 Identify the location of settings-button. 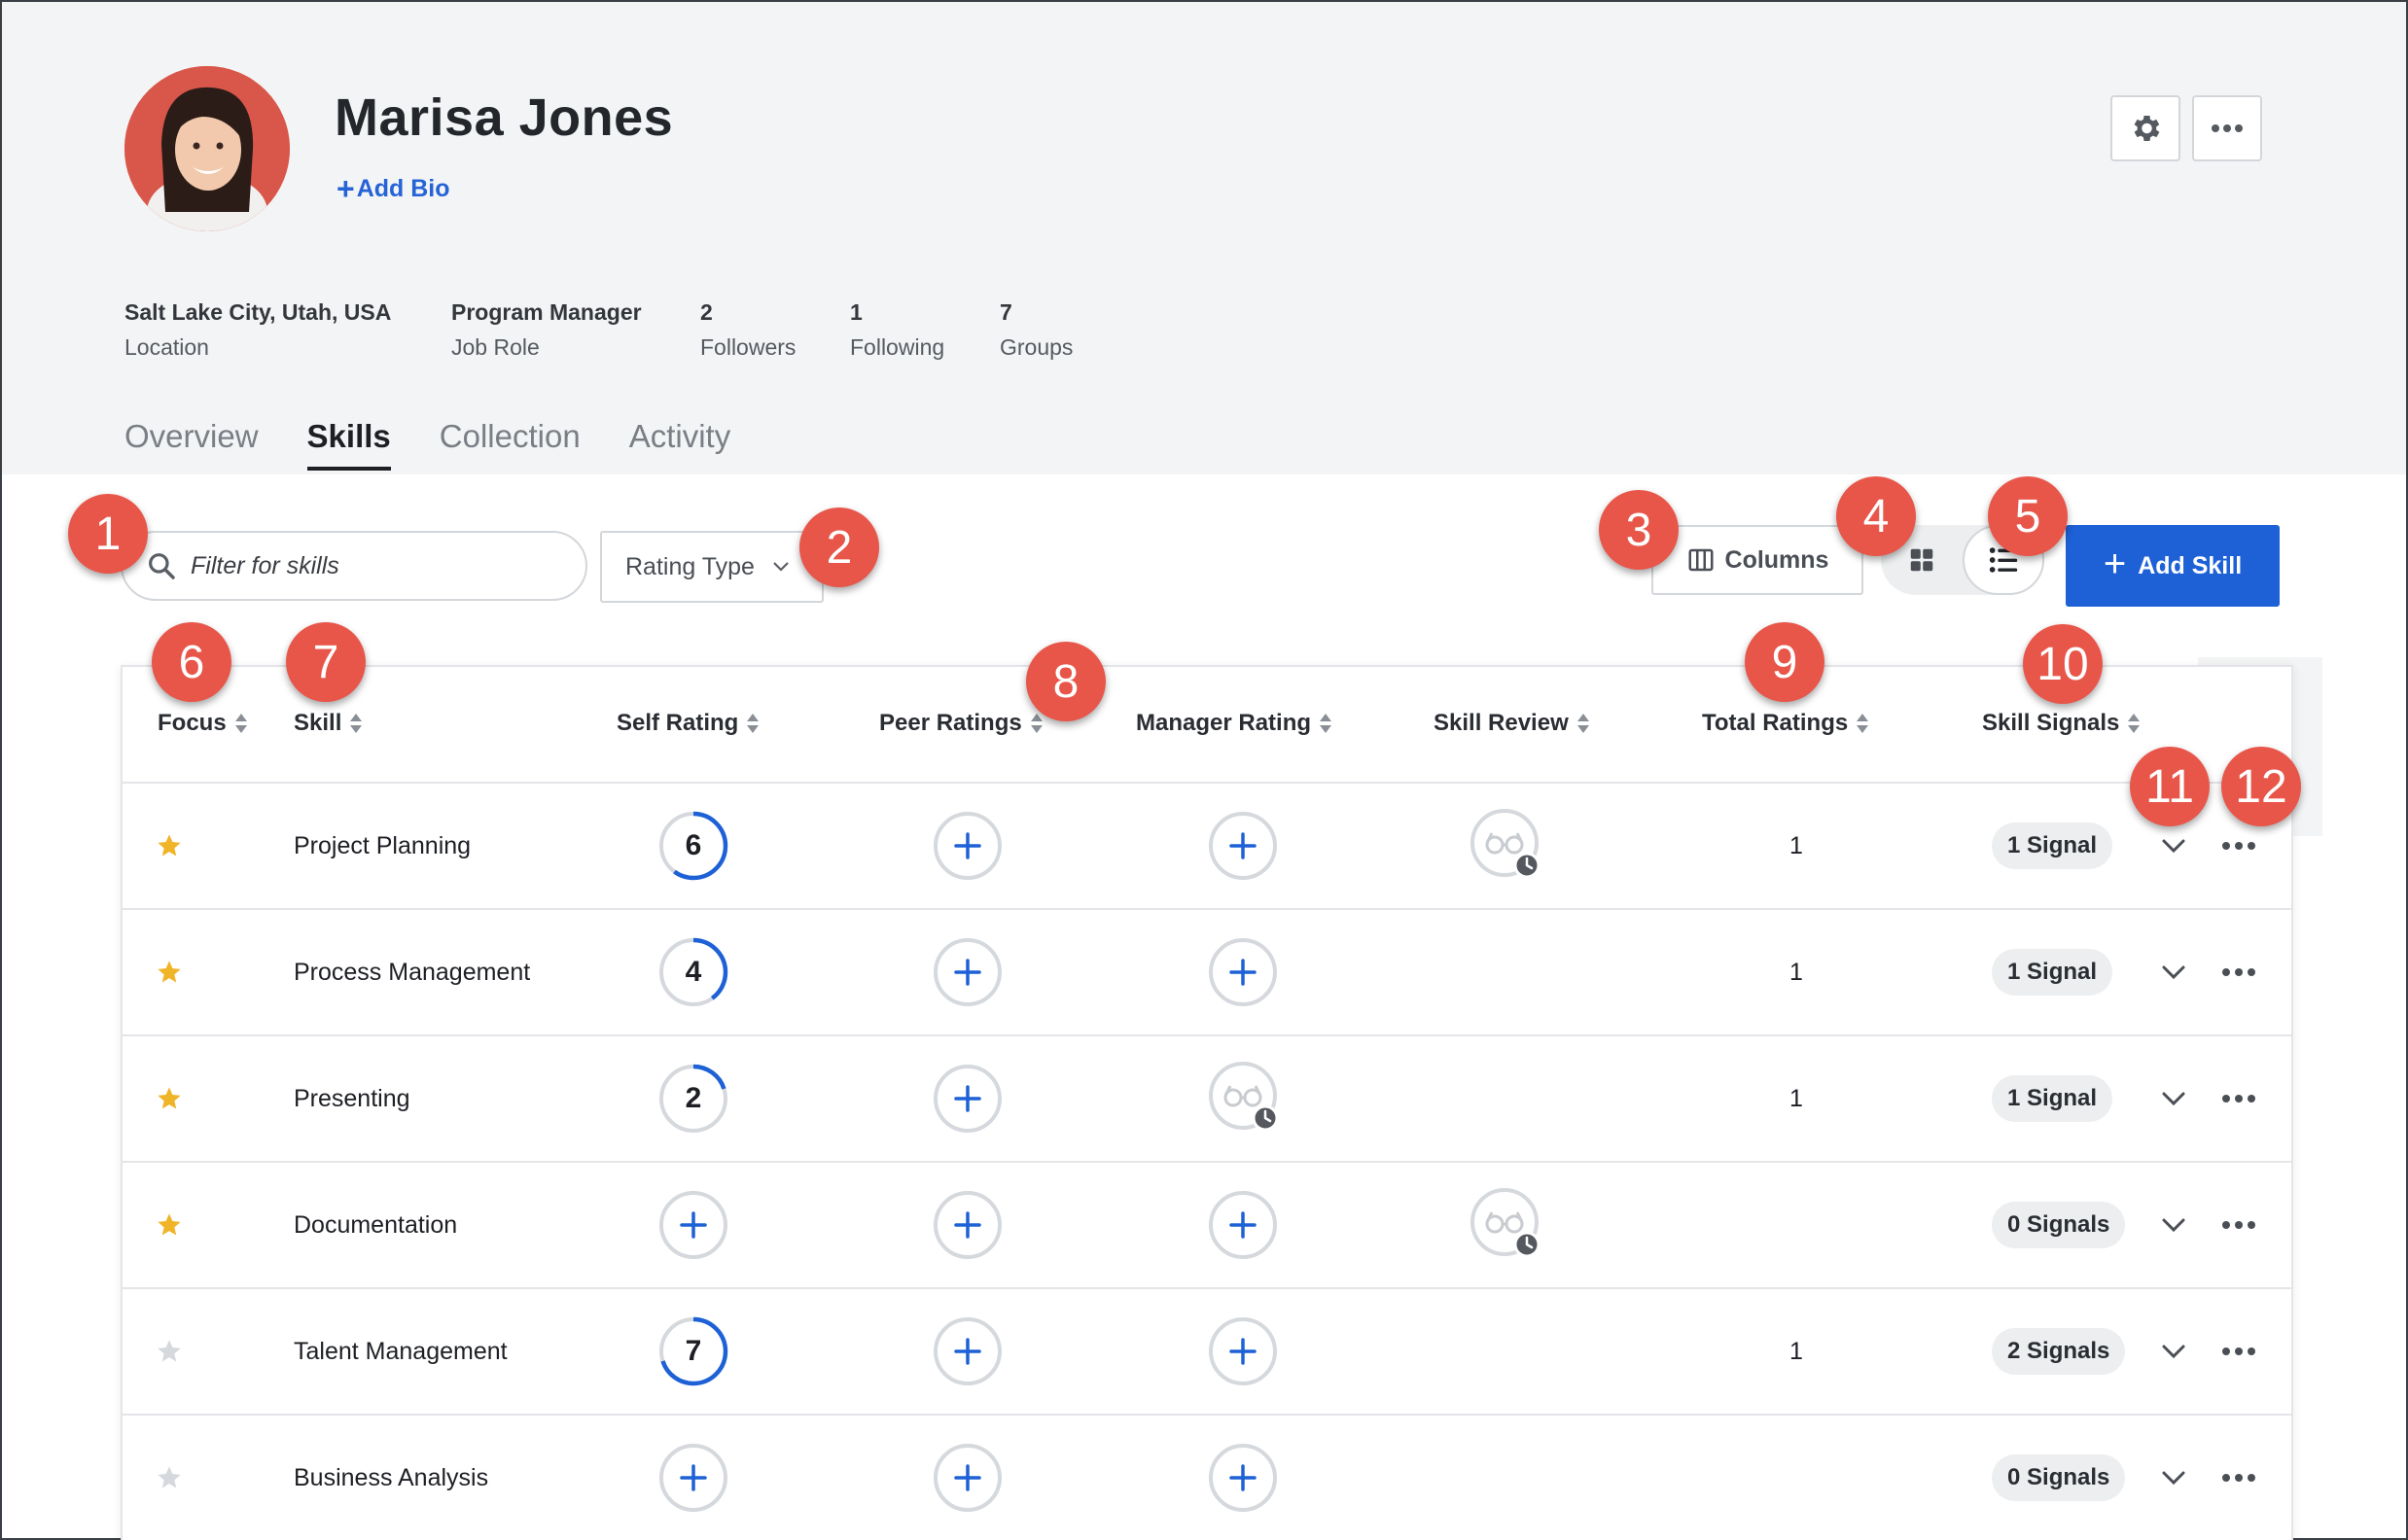
(2145, 128).